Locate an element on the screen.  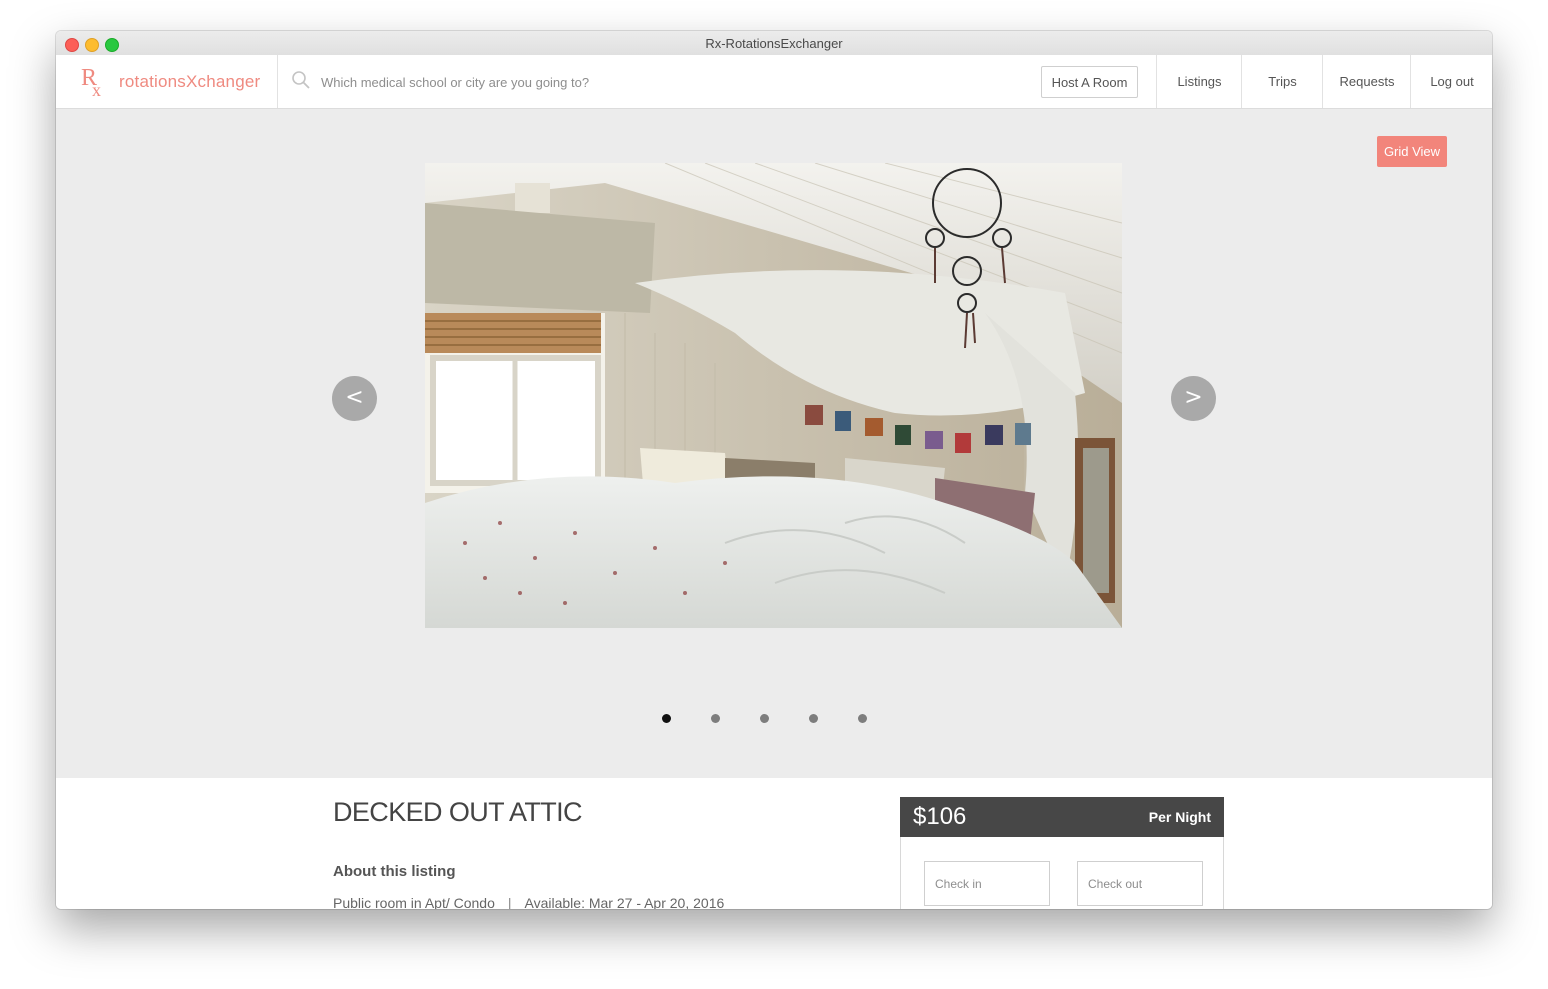
brand-name: rotationsXchanger is located at coordinates (190, 81).